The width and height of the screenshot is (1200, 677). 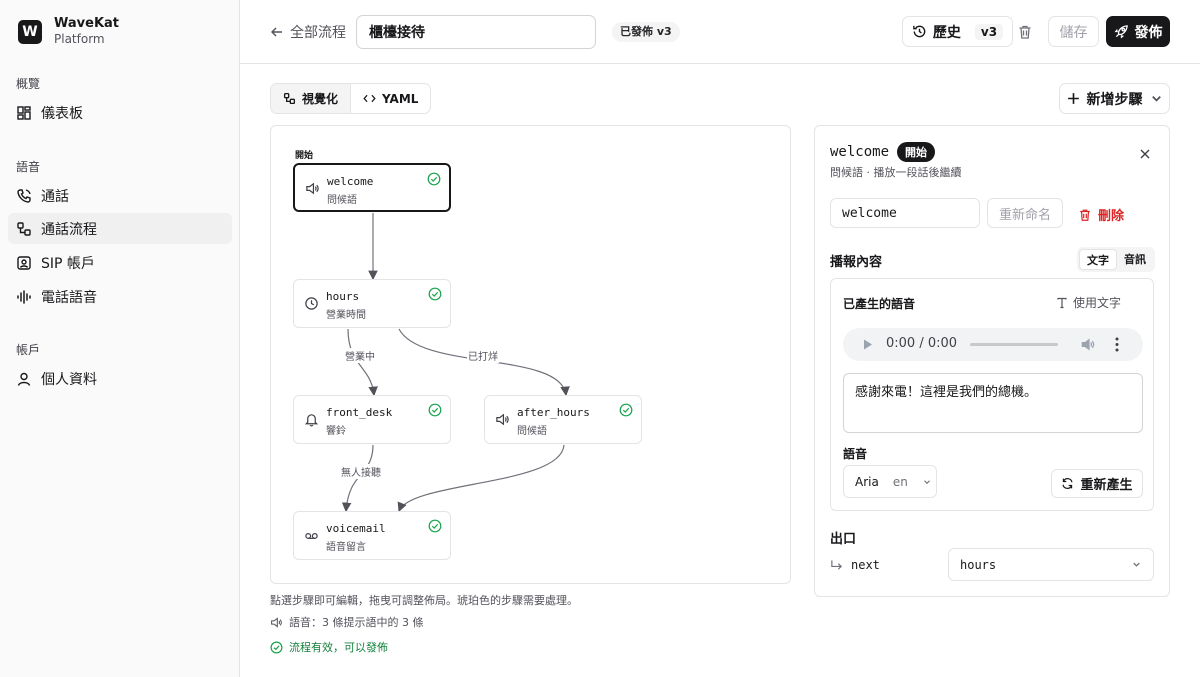 I want to click on node-type: 語音留言, so click(x=346, y=547).